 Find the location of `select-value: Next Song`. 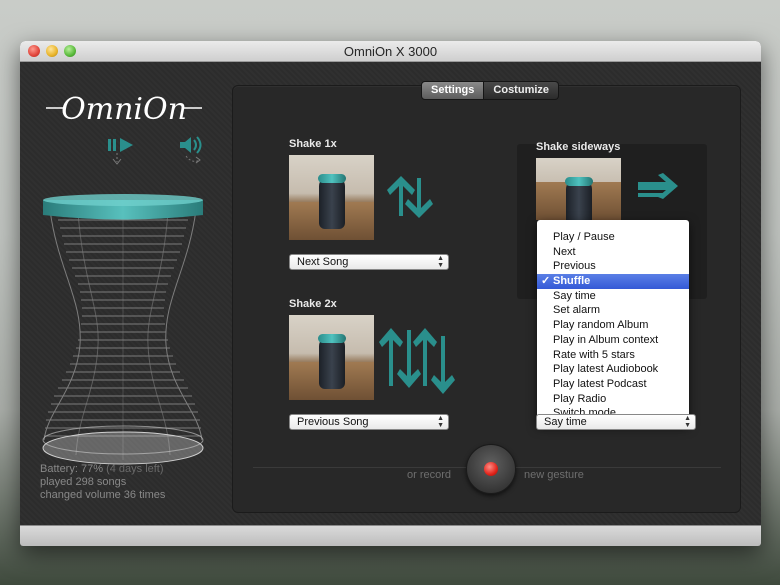

select-value: Next Song is located at coordinates (323, 262).